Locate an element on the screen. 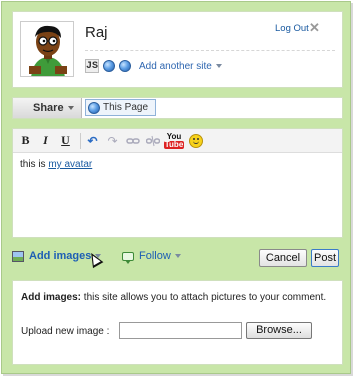 The image size is (354, 377). share-button: Share is located at coordinates (47, 108).